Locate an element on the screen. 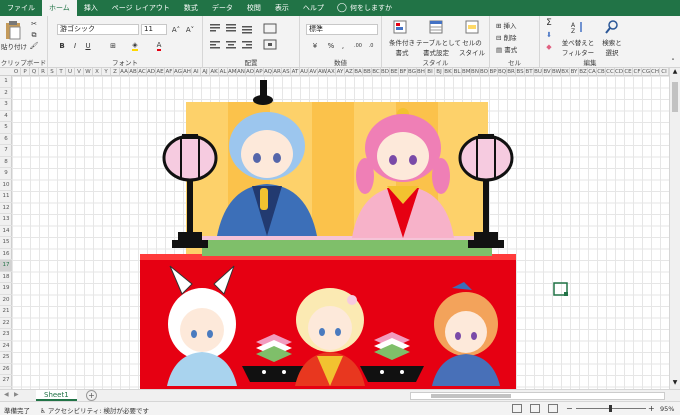  column-header: AH is located at coordinates (187, 71).